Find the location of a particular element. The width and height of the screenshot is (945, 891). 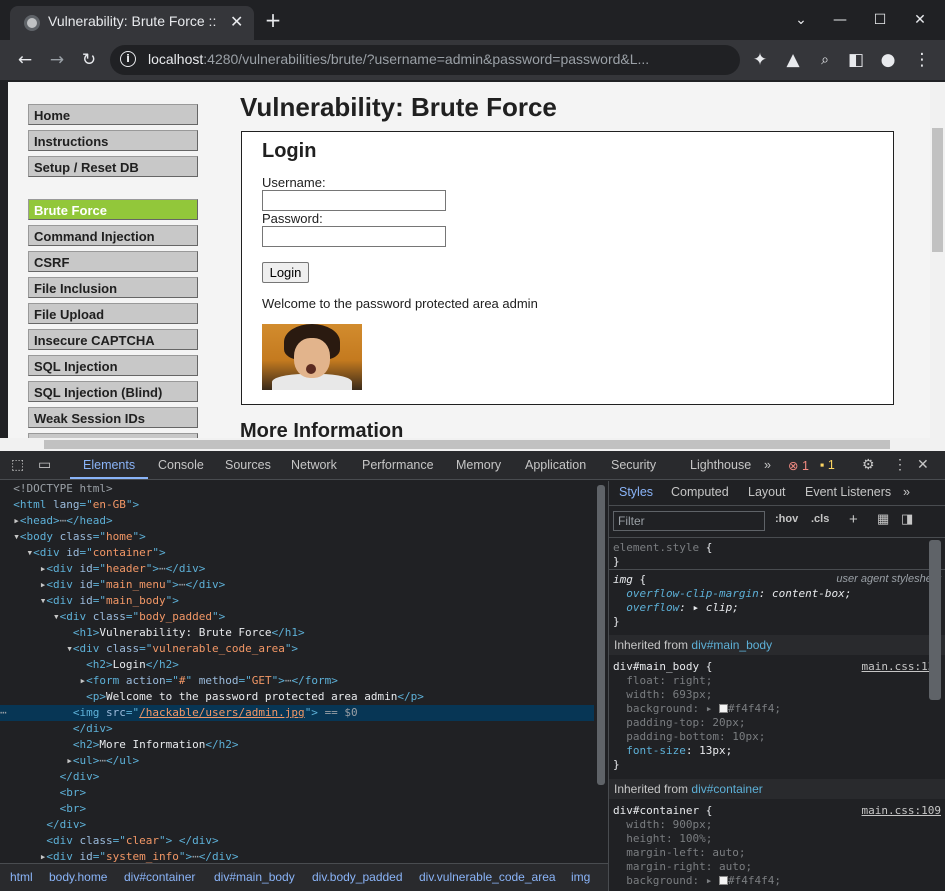

close-window-icon: ✕ is located at coordinates (920, 20).